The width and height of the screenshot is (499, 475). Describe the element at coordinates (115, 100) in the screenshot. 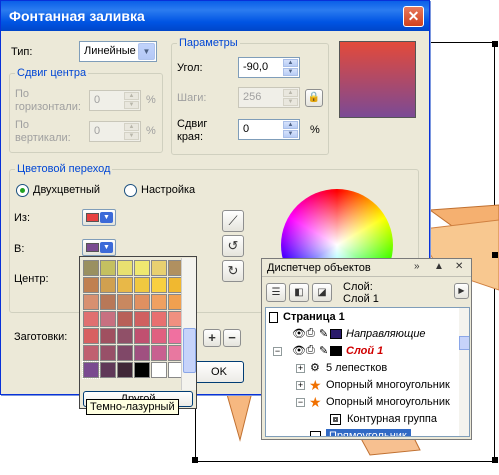

I see `horizontal-shift-input: 0 ▲ ▼` at that location.